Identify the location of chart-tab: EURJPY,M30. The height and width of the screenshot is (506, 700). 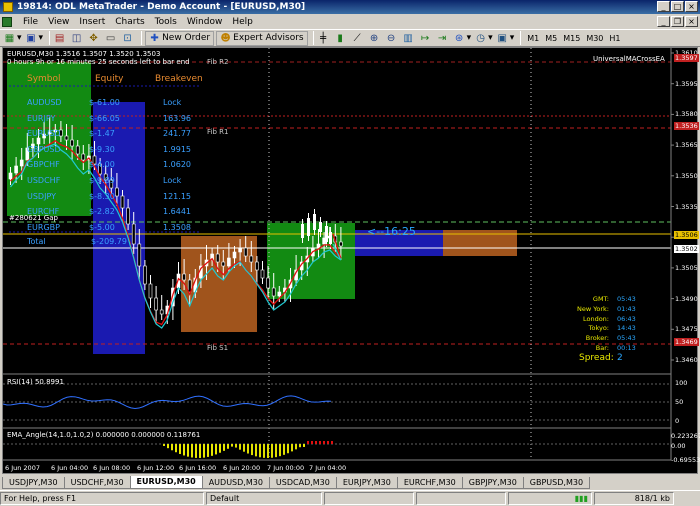
(366, 483).